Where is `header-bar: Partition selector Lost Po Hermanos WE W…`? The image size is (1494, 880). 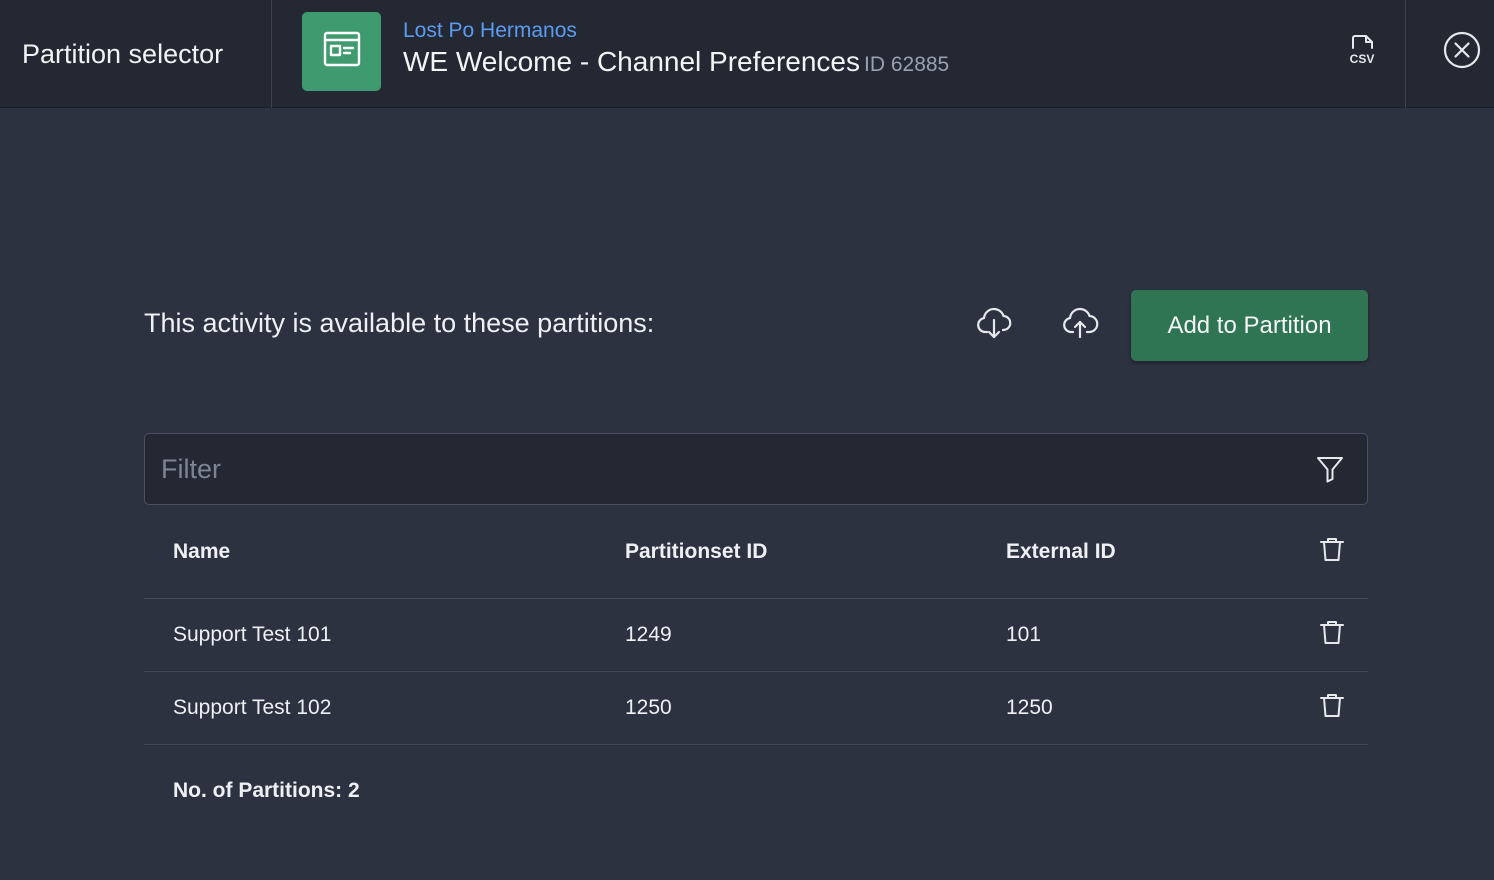
header-bar: Partition selector Lost Po Hermanos WE W… is located at coordinates (747, 54).